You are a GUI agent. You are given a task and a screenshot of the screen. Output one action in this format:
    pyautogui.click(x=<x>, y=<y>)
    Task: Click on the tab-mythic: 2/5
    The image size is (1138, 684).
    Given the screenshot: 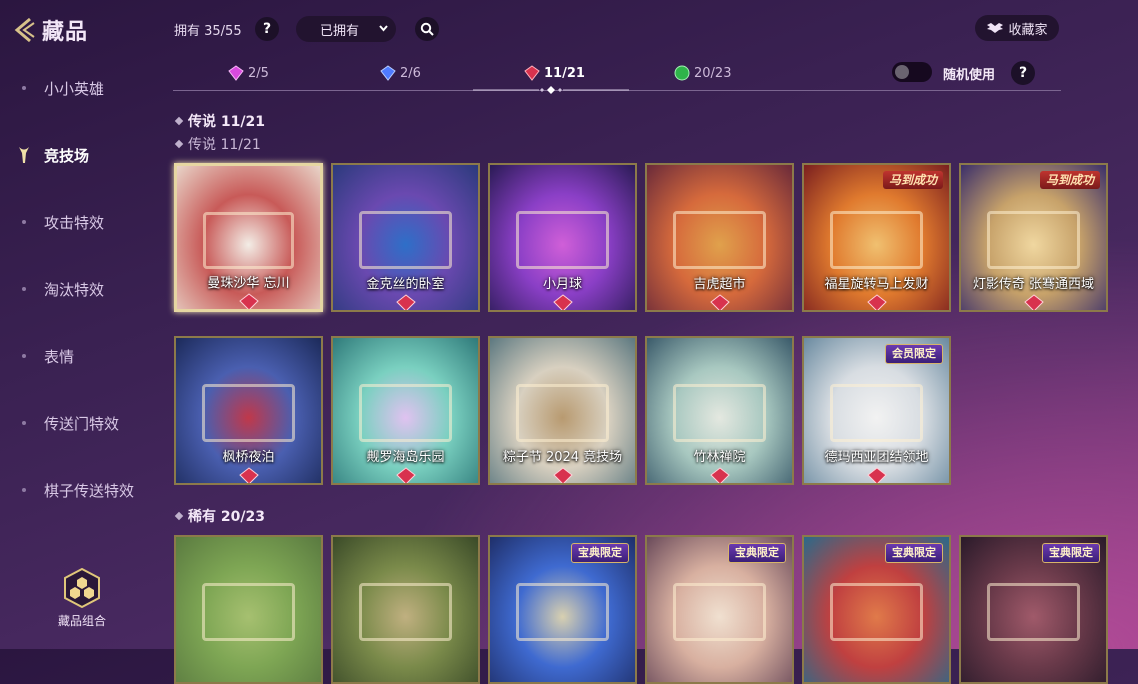 What is the action you would take?
    pyautogui.click(x=248, y=73)
    